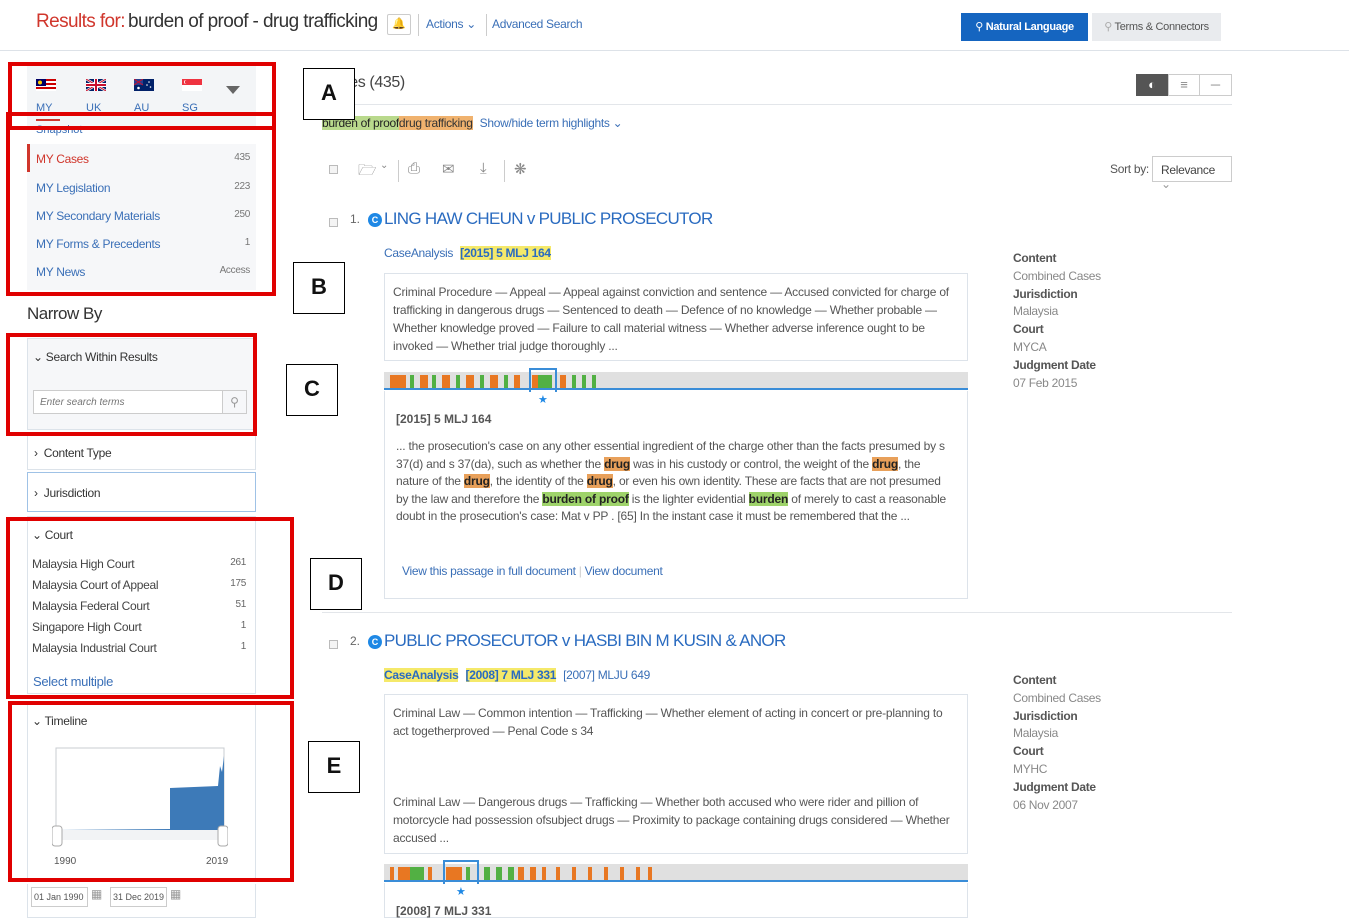 The width and height of the screenshot is (1349, 918). I want to click on meta-value: 07 Feb 2015, so click(1045, 382).